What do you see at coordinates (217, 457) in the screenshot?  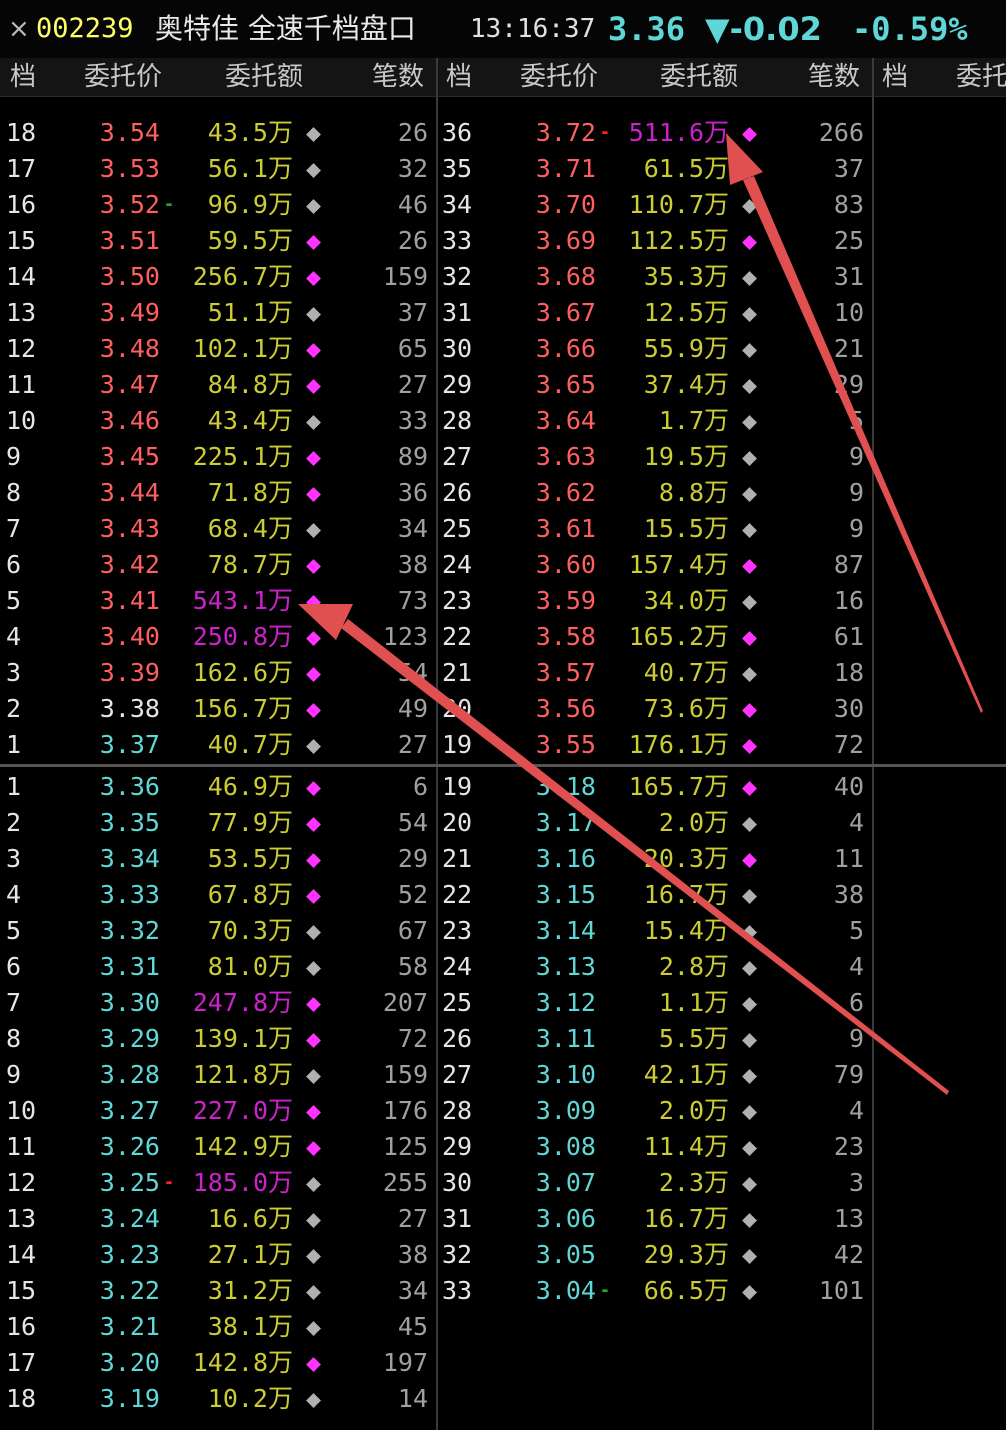 I see `sell-order-row: 9 3.45 225.1 万 ◆ 89` at bounding box center [217, 457].